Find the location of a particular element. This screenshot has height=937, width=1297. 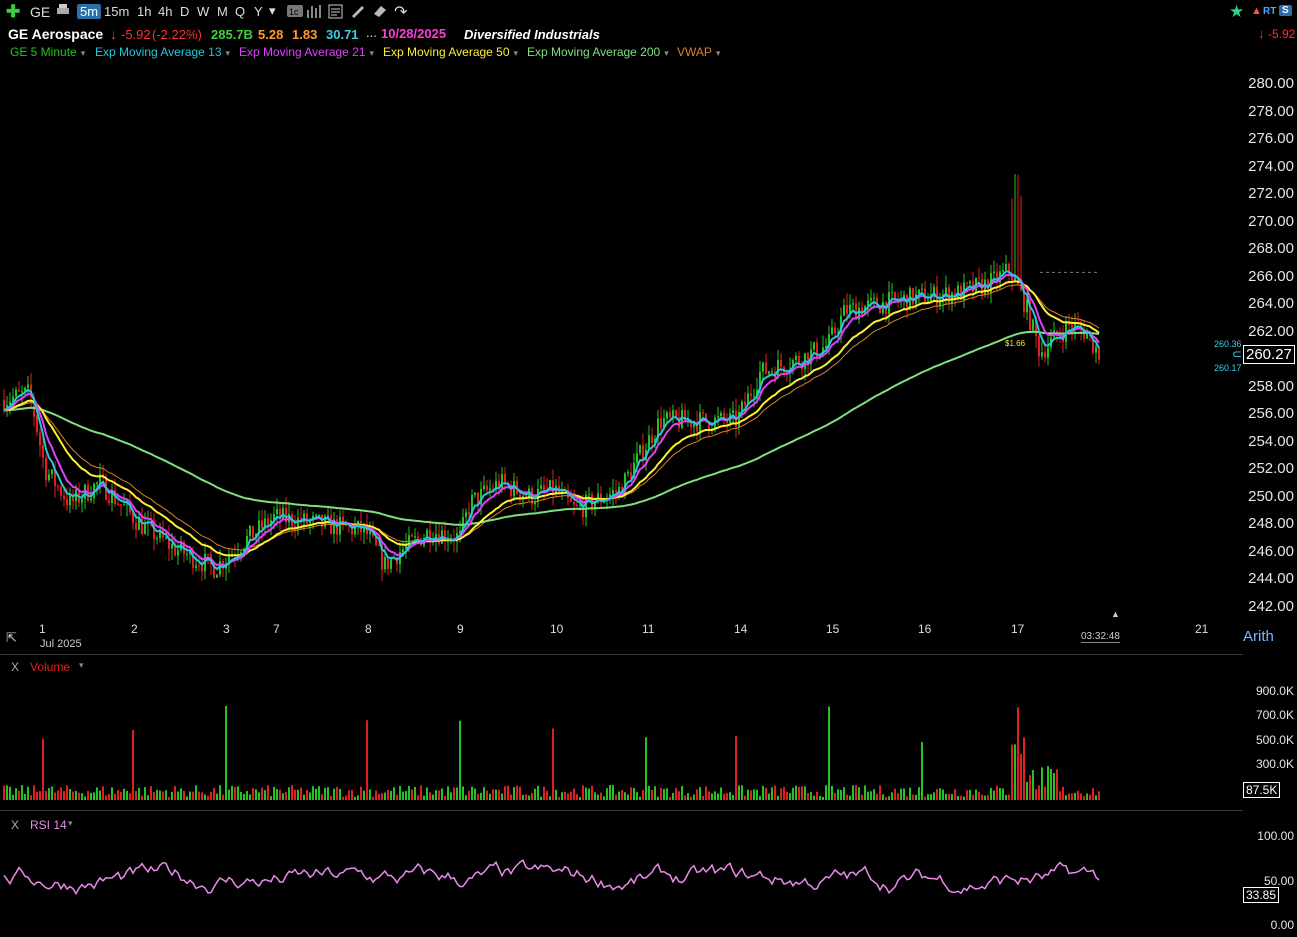

company-name: GE Aerospace is located at coordinates (56, 34).